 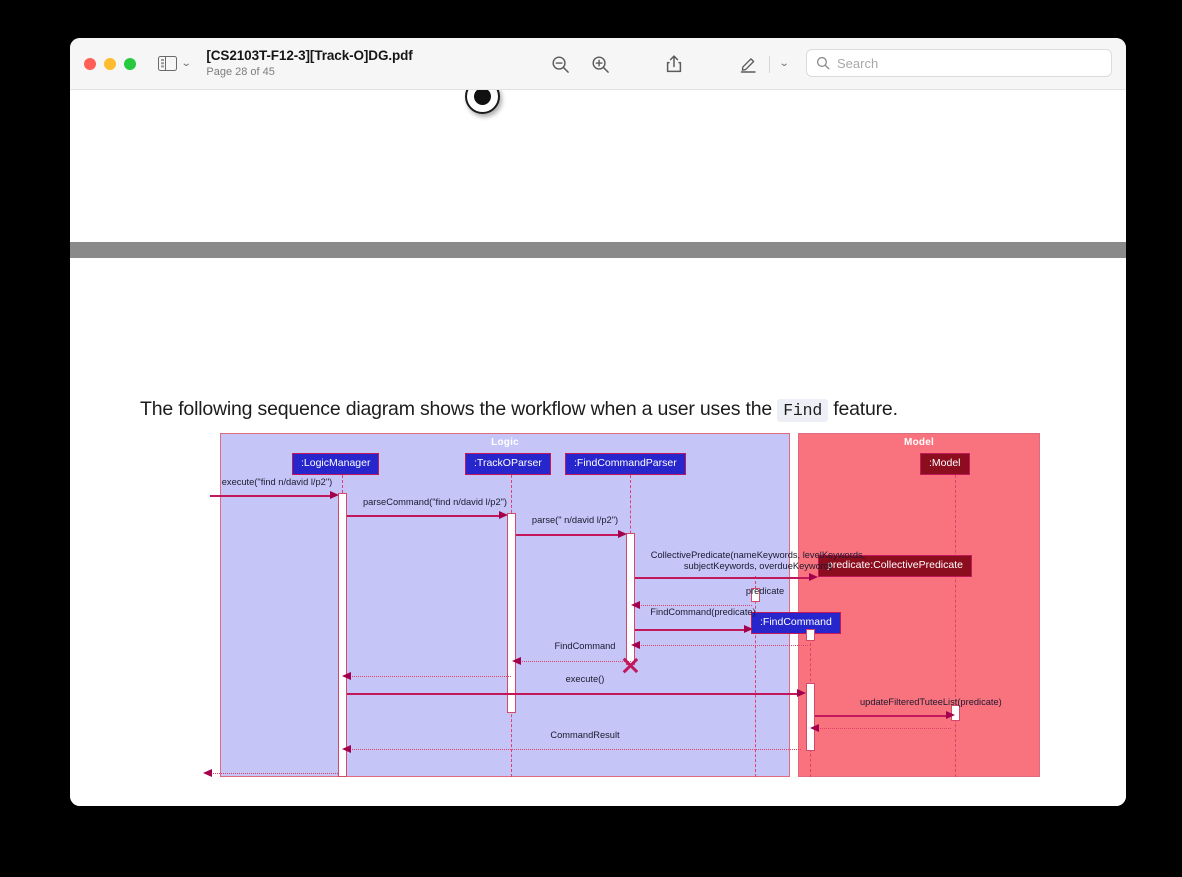 I want to click on message-arrow-parse, so click(x=568, y=535).